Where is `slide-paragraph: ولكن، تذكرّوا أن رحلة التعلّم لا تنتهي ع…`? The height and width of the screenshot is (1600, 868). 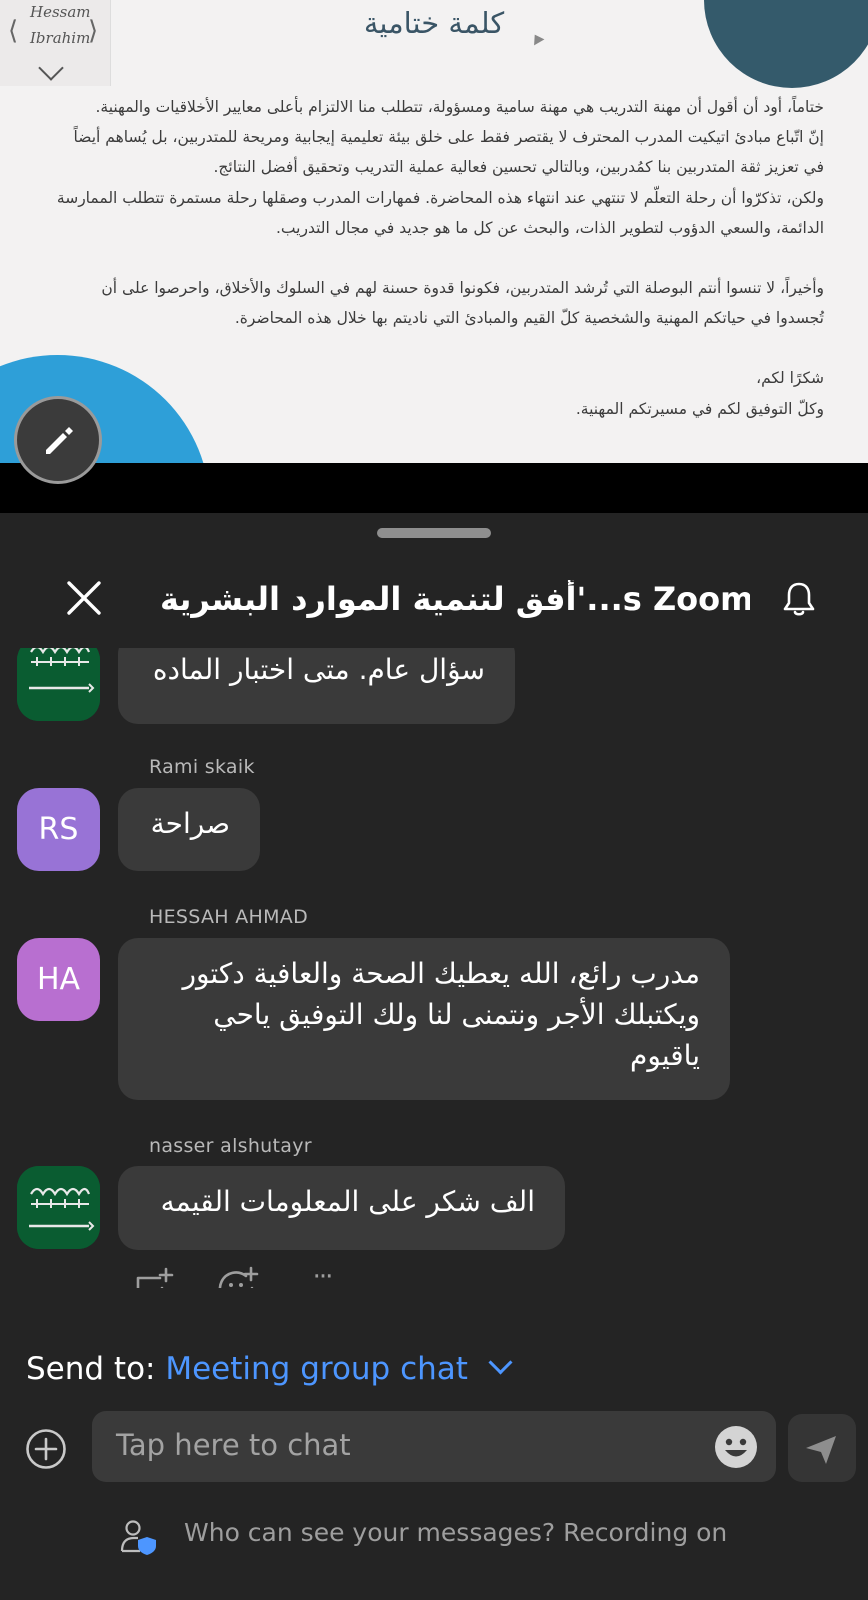
slide-paragraph: ولكن، تذكرّوا أن رحلة التعلّم لا تنتهي ع… is located at coordinates (440, 212).